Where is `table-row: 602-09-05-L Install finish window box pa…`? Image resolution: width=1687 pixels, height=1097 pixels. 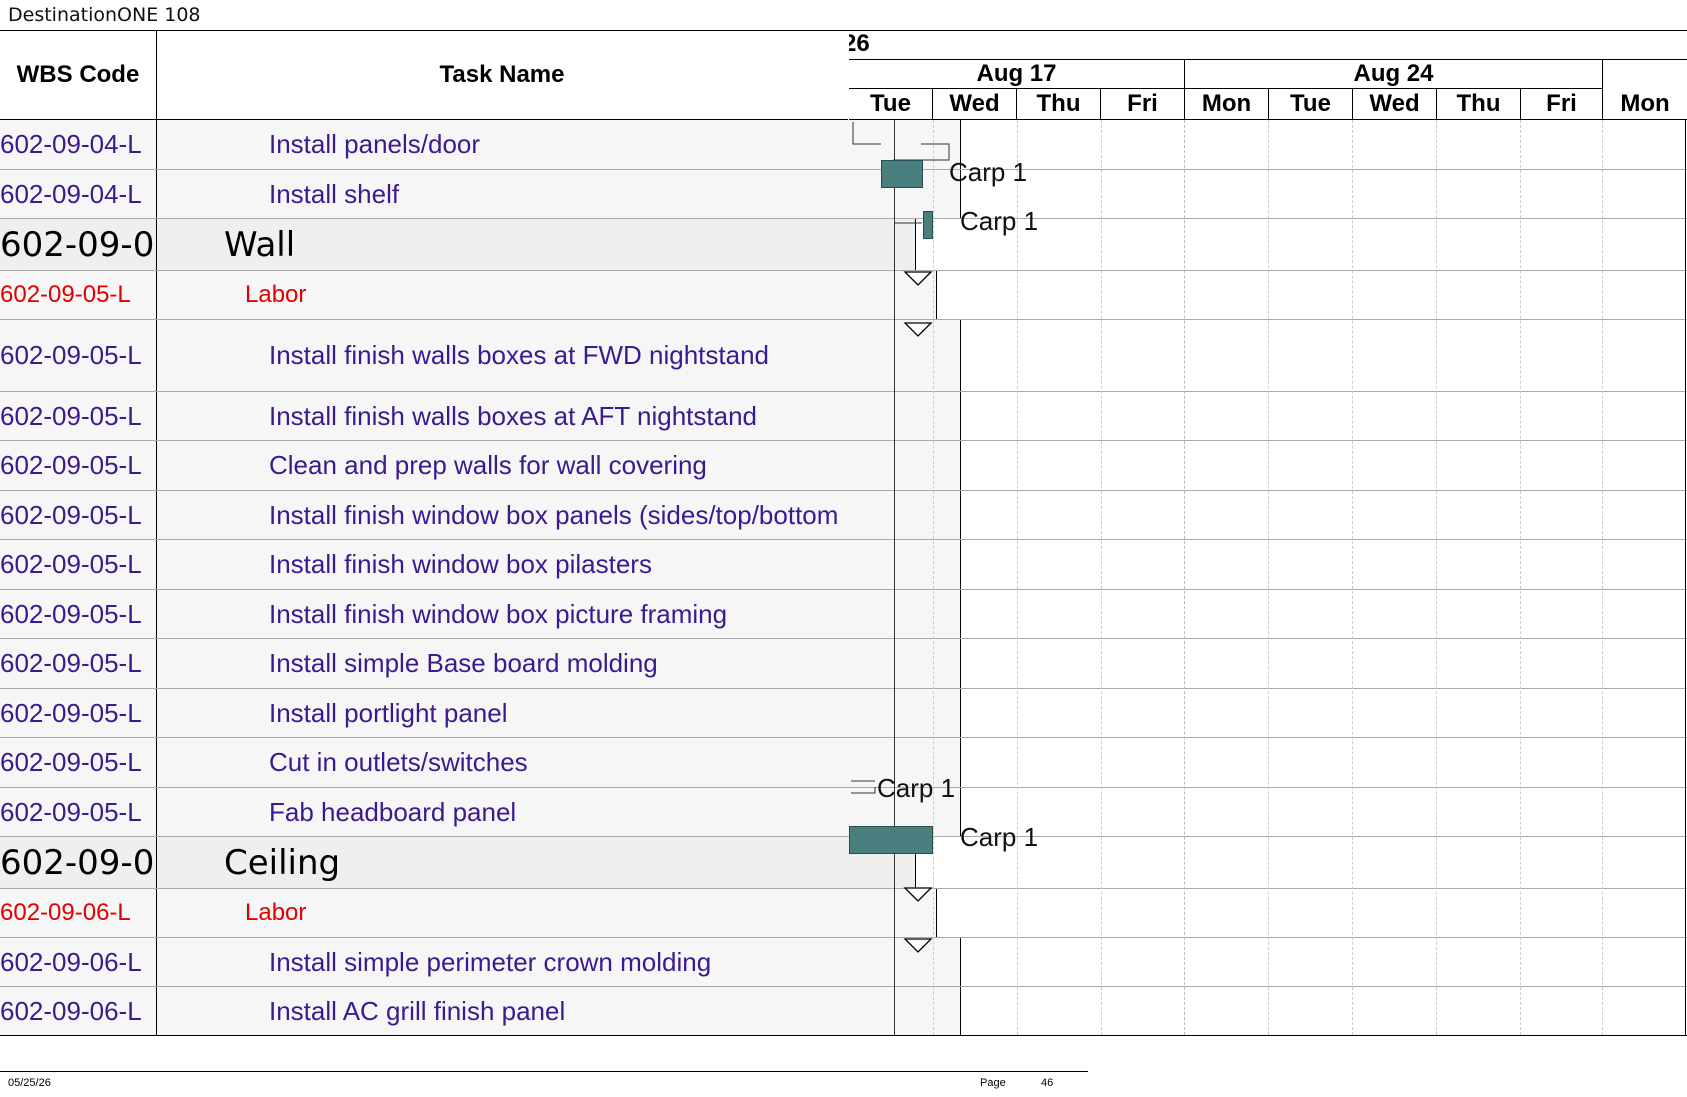 table-row: 602-09-05-L Install finish window box pa… is located at coordinates (843, 515).